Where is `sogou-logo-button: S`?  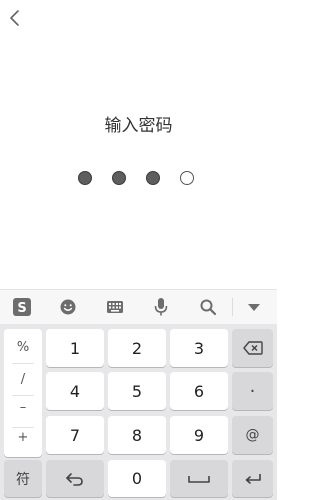 sogou-logo-button: S is located at coordinates (22, 307).